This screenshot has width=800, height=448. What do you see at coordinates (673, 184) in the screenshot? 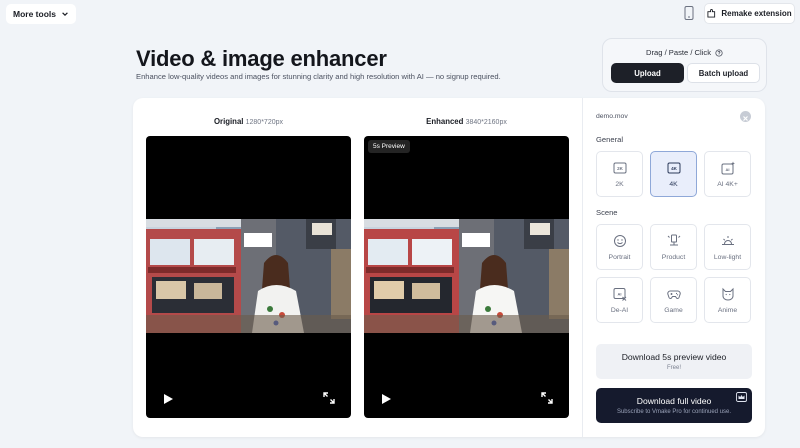
I see `option-label: 4K` at bounding box center [673, 184].